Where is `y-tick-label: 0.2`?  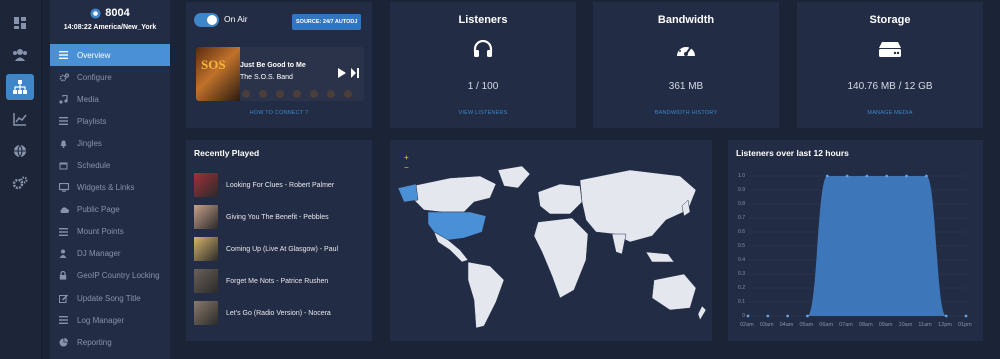 y-tick-label: 0.2 is located at coordinates (741, 288).